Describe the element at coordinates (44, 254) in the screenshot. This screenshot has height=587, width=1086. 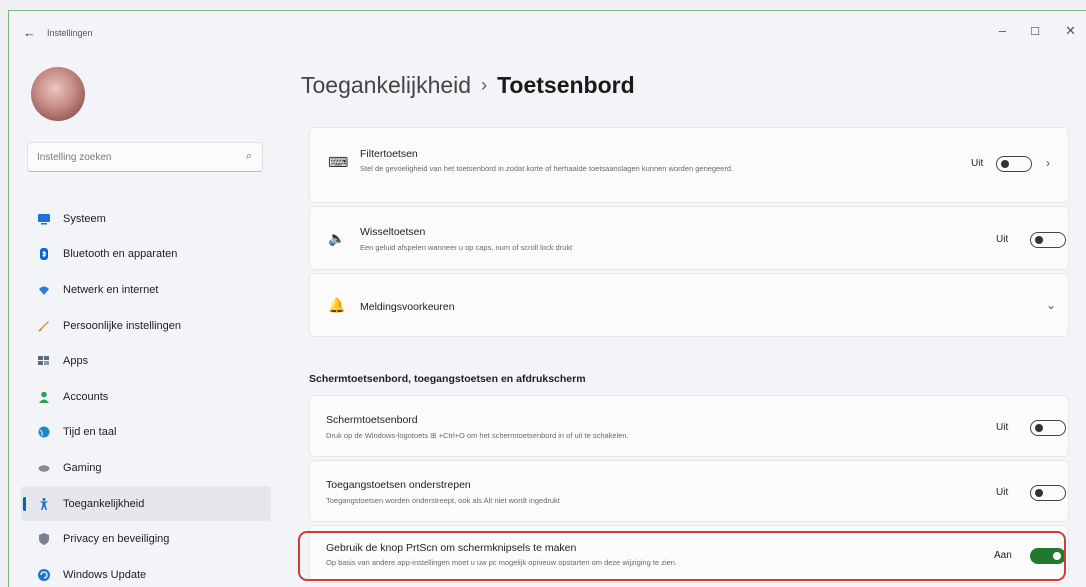
I see `bluetooth-icon` at that location.